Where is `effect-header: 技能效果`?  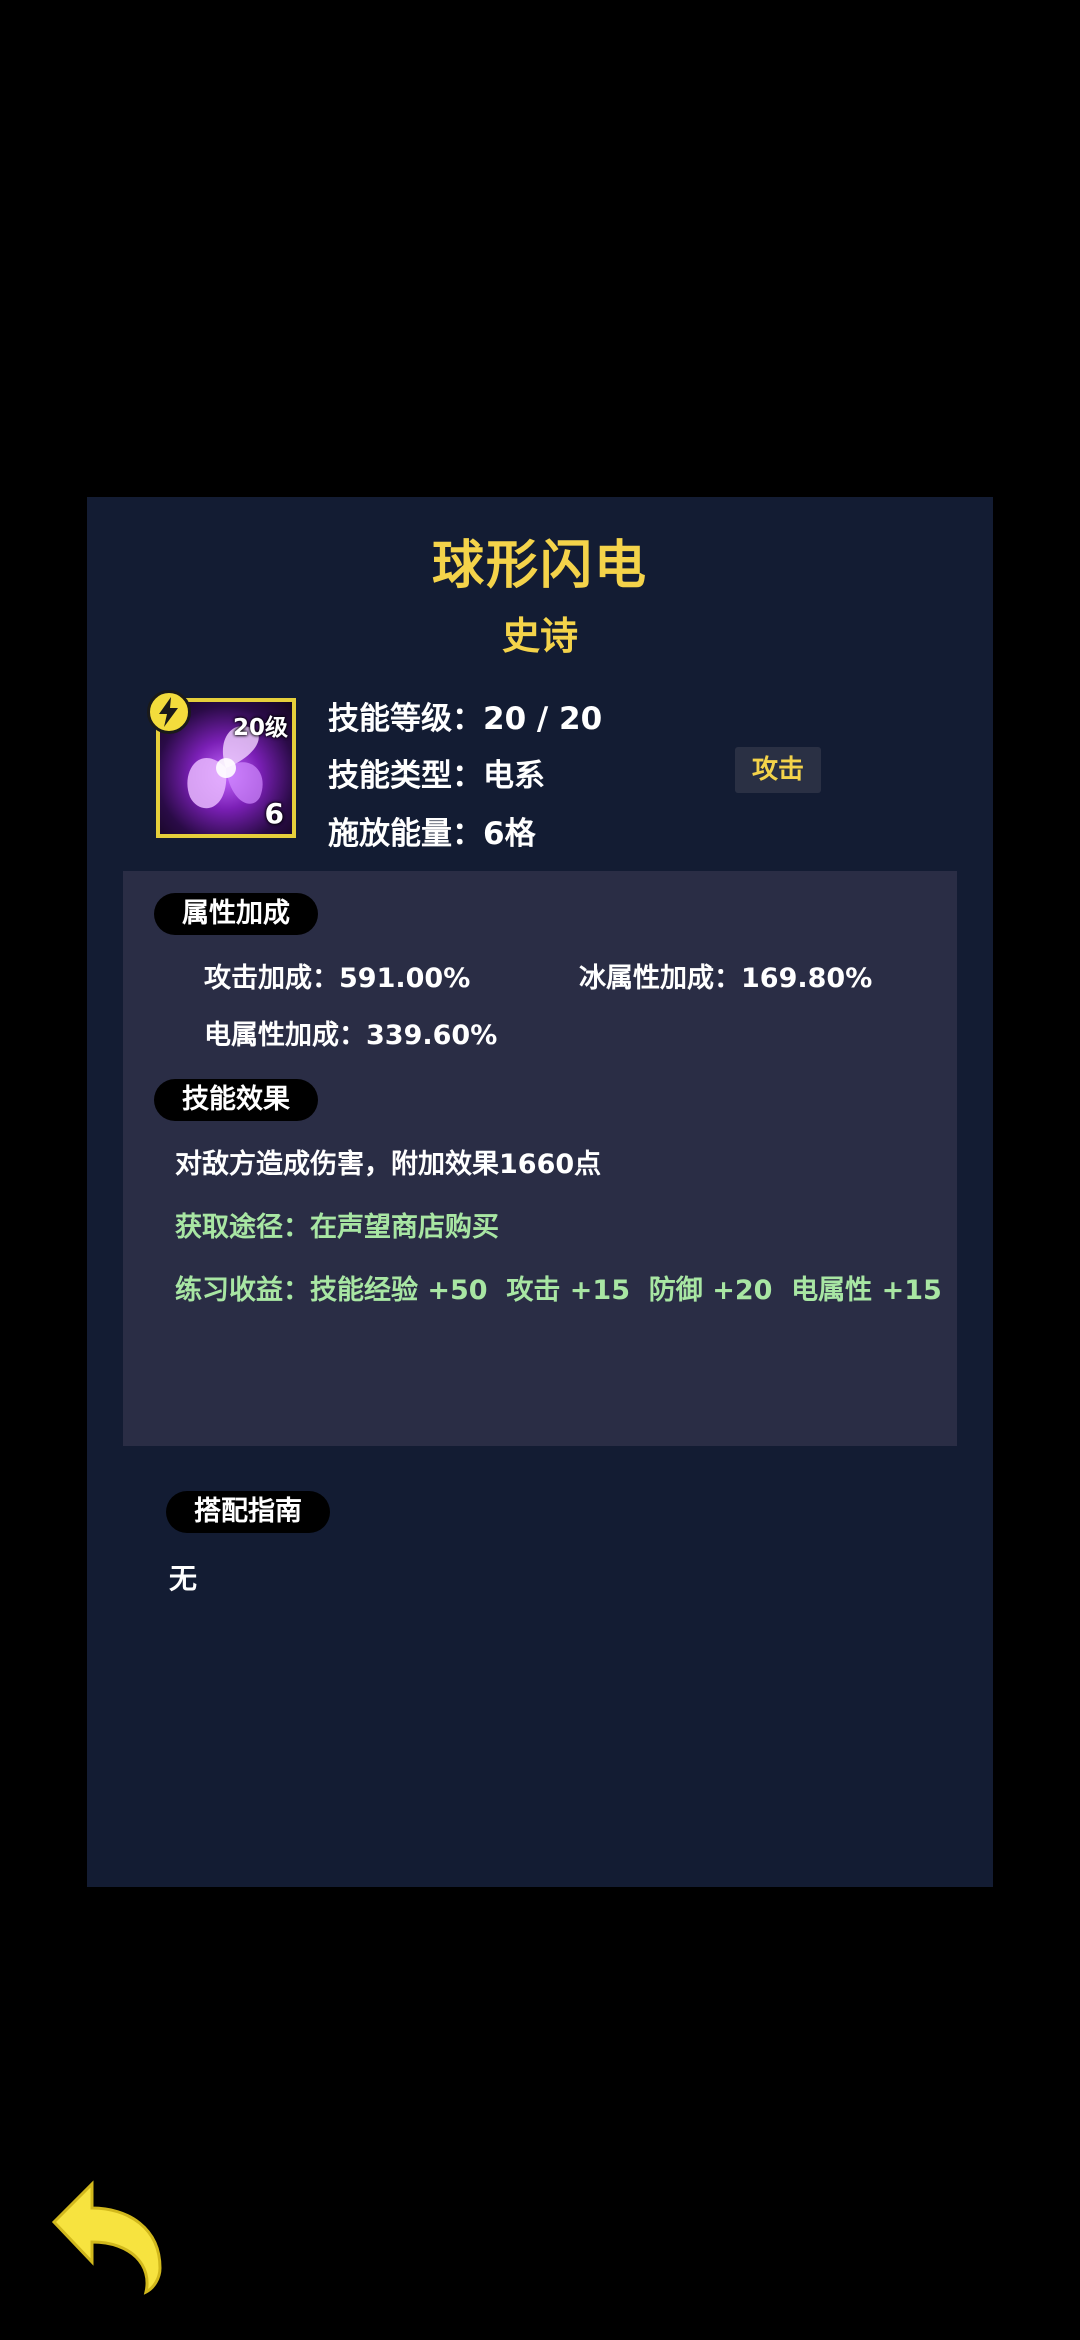
effect-header: 技能效果 is located at coordinates (236, 1100).